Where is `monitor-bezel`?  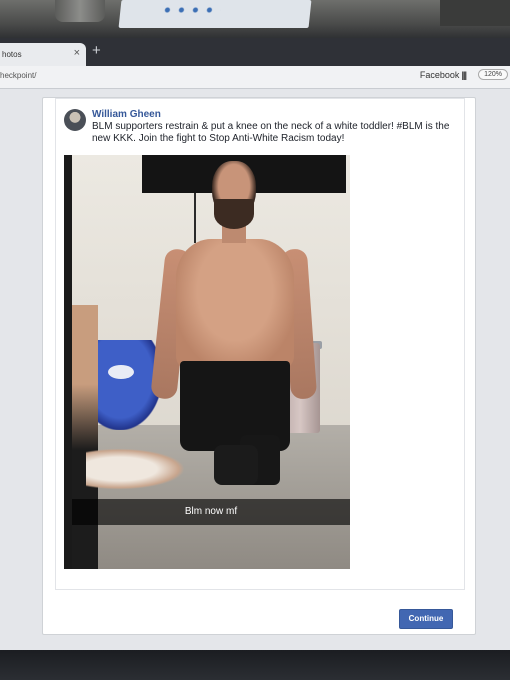 monitor-bezel is located at coordinates (255, 665).